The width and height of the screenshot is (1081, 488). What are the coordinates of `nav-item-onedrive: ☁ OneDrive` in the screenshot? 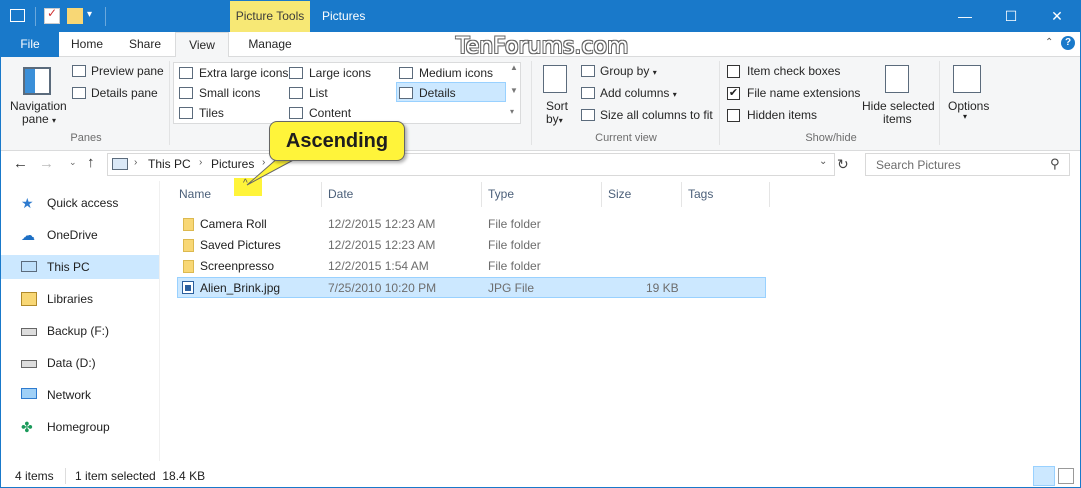 It's located at (80, 235).